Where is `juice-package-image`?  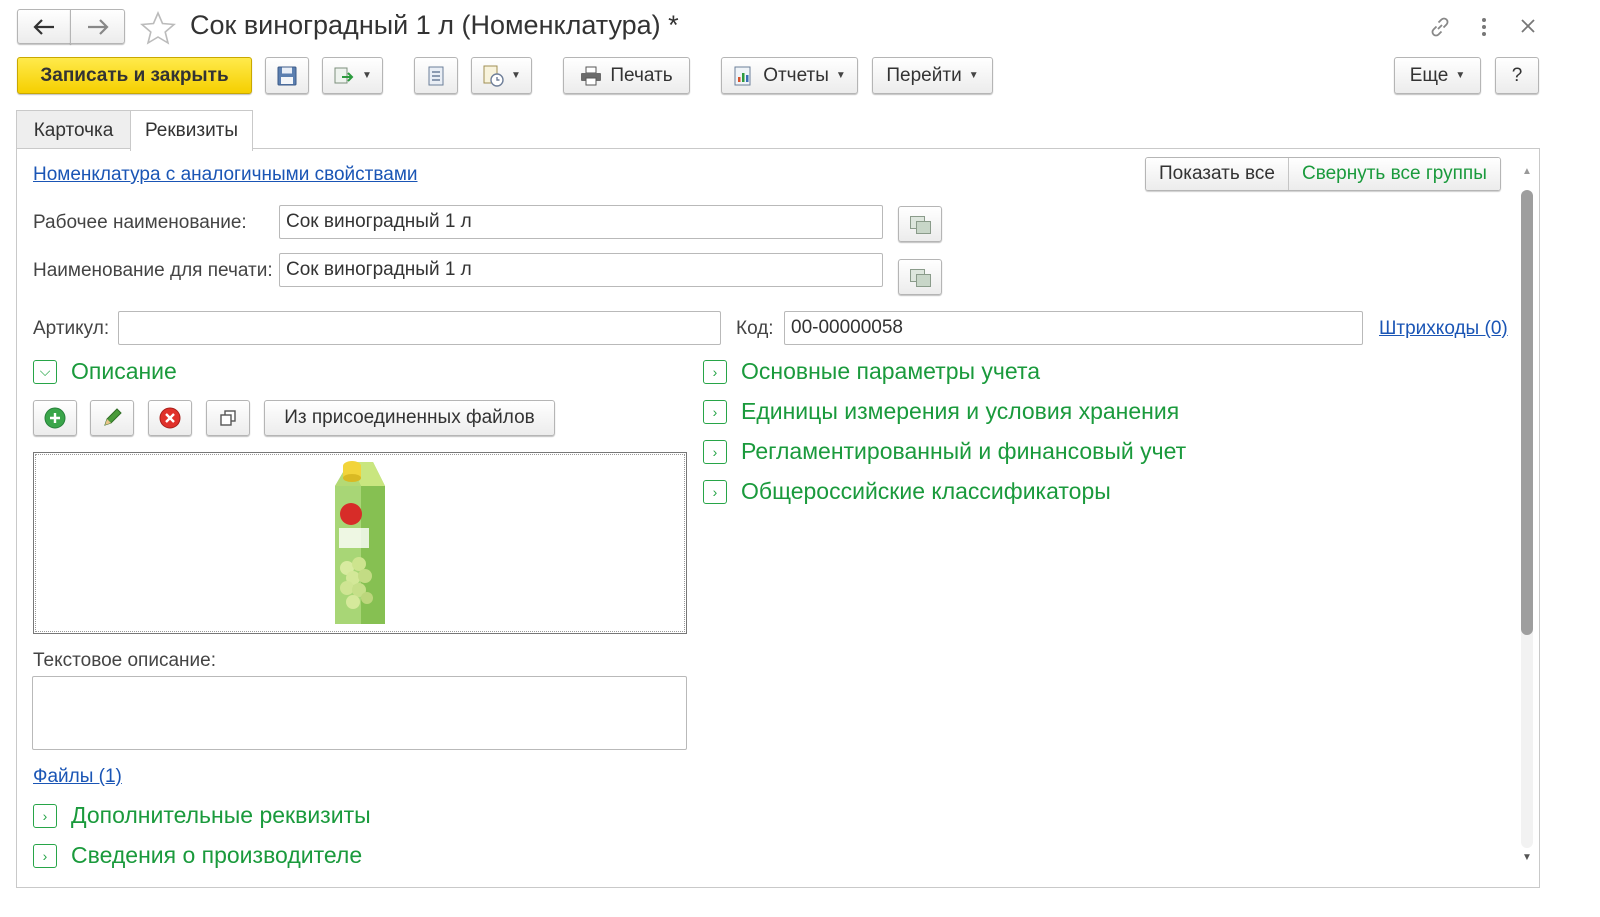
juice-package-image is located at coordinates (360, 542).